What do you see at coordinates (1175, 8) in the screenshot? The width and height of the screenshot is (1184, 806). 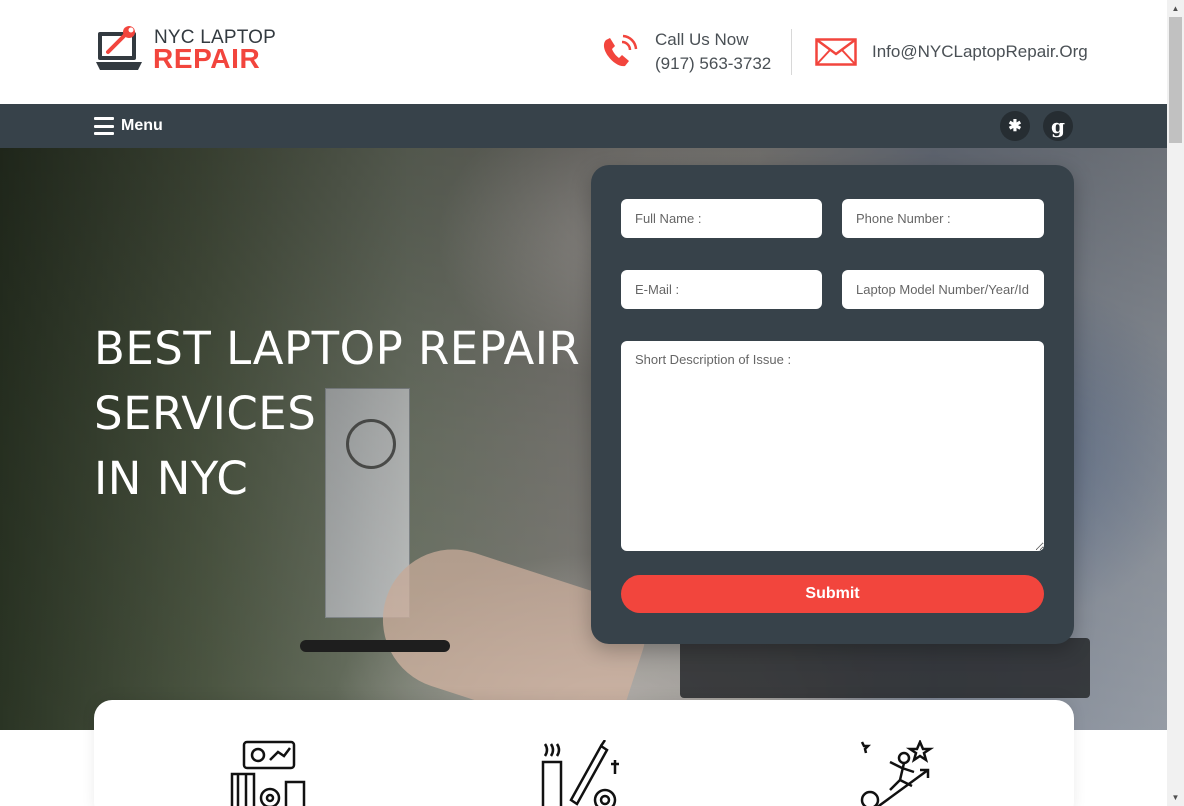 I see `scroll-up-arrow-icon: ▲` at bounding box center [1175, 8].